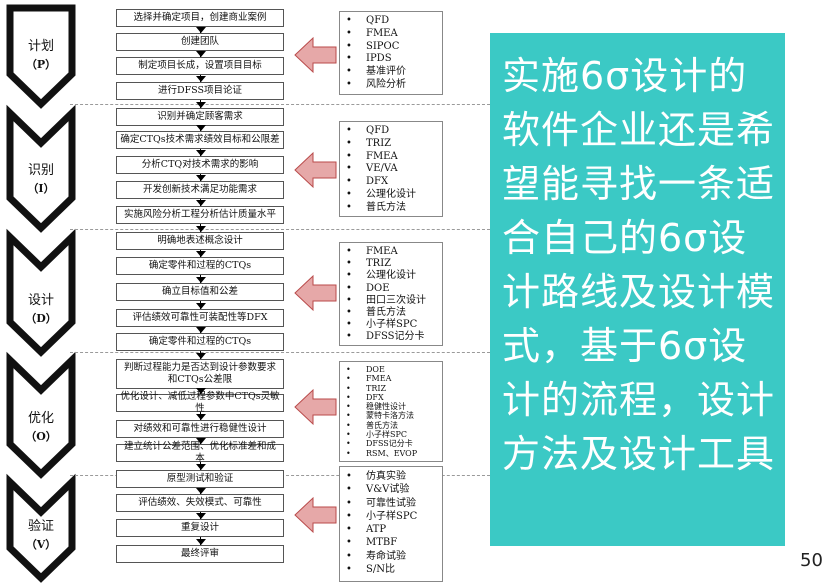  Describe the element at coordinates (200, 165) in the screenshot. I see `process-step: 分析CTQ对技术需求的影响` at that location.